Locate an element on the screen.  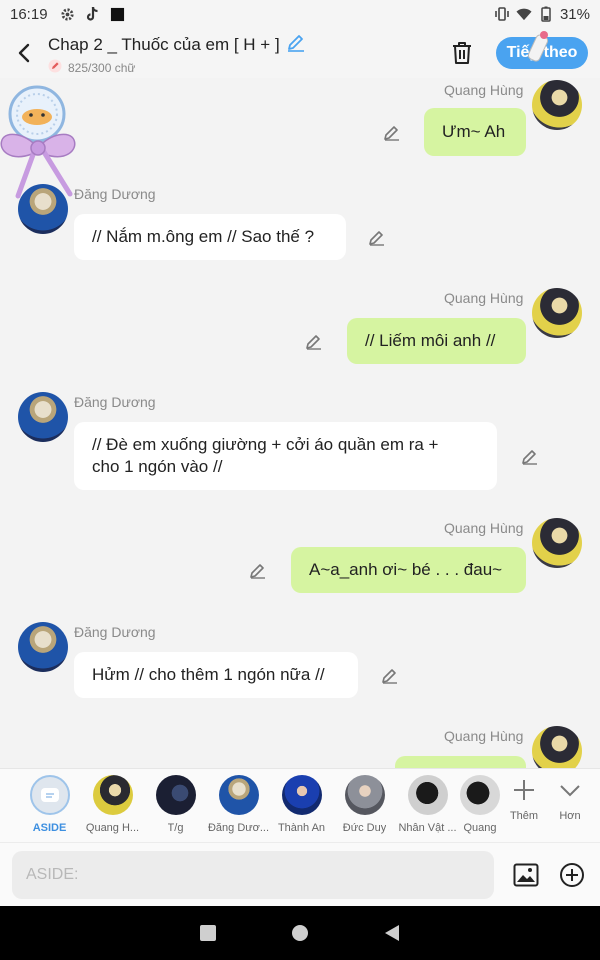
add-character-button: Thêm is located at coordinates (524, 795).